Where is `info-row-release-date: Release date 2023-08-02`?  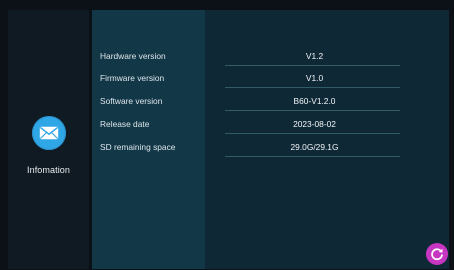
info-row-release-date: Release date 2023-08-02 is located at coordinates (258, 124).